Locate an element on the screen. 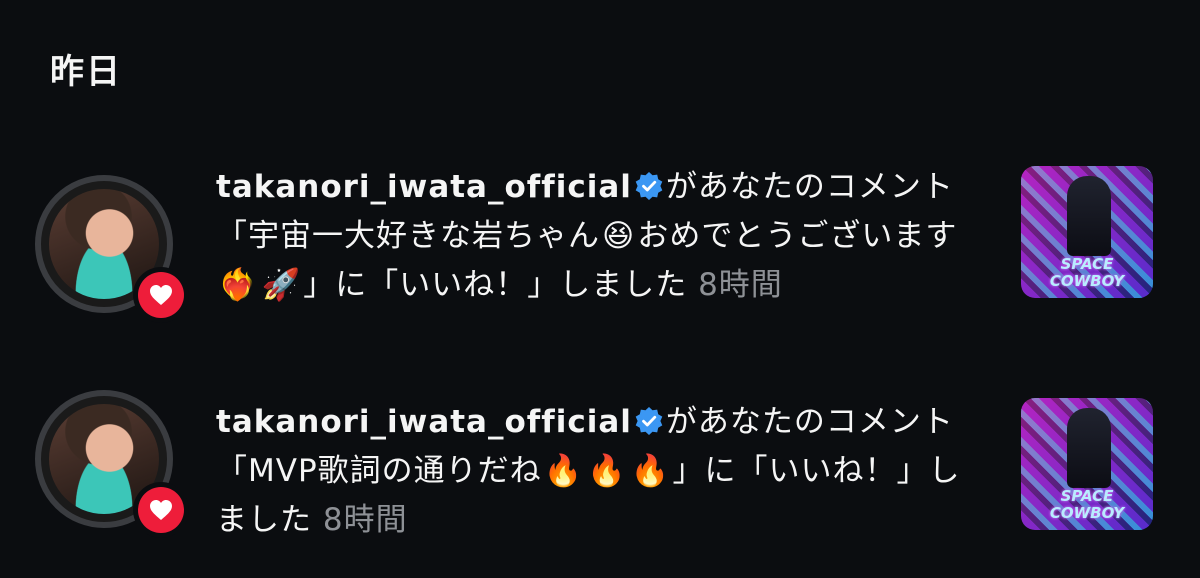 Image resolution: width=1200 pixels, height=578 pixels. grinning-squint-emoji-icon: 😆 is located at coordinates (619, 236).